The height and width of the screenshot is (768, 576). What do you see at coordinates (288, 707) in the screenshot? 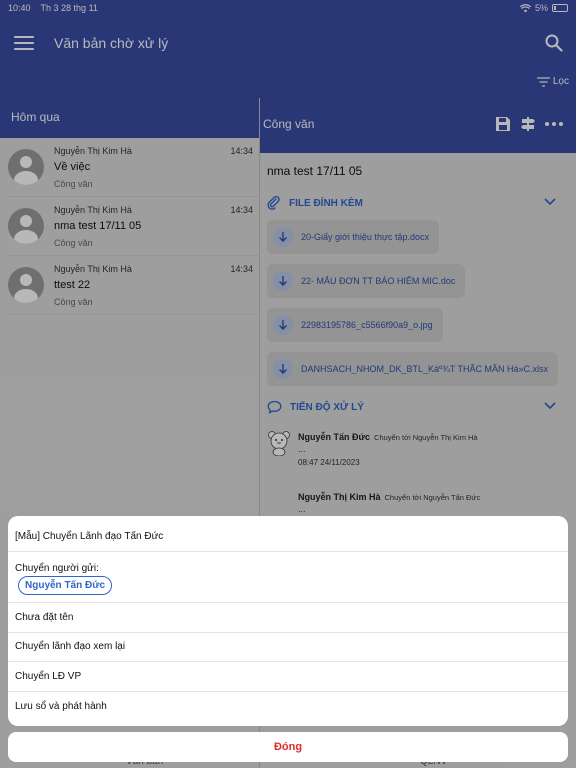
I see `option-archive-publish: Lưu sổ và phát hành` at bounding box center [288, 707].